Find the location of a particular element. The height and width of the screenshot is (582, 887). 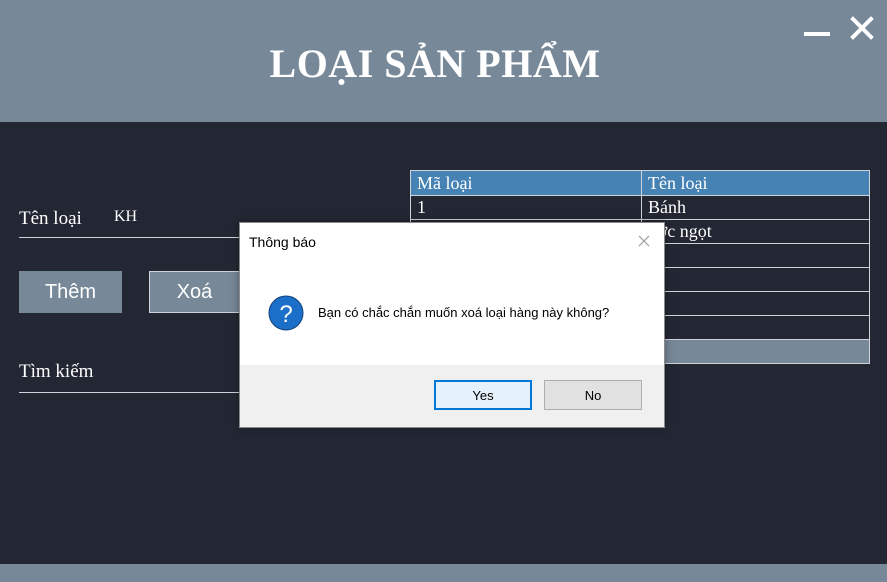

cell-id: 1 is located at coordinates (526, 207).